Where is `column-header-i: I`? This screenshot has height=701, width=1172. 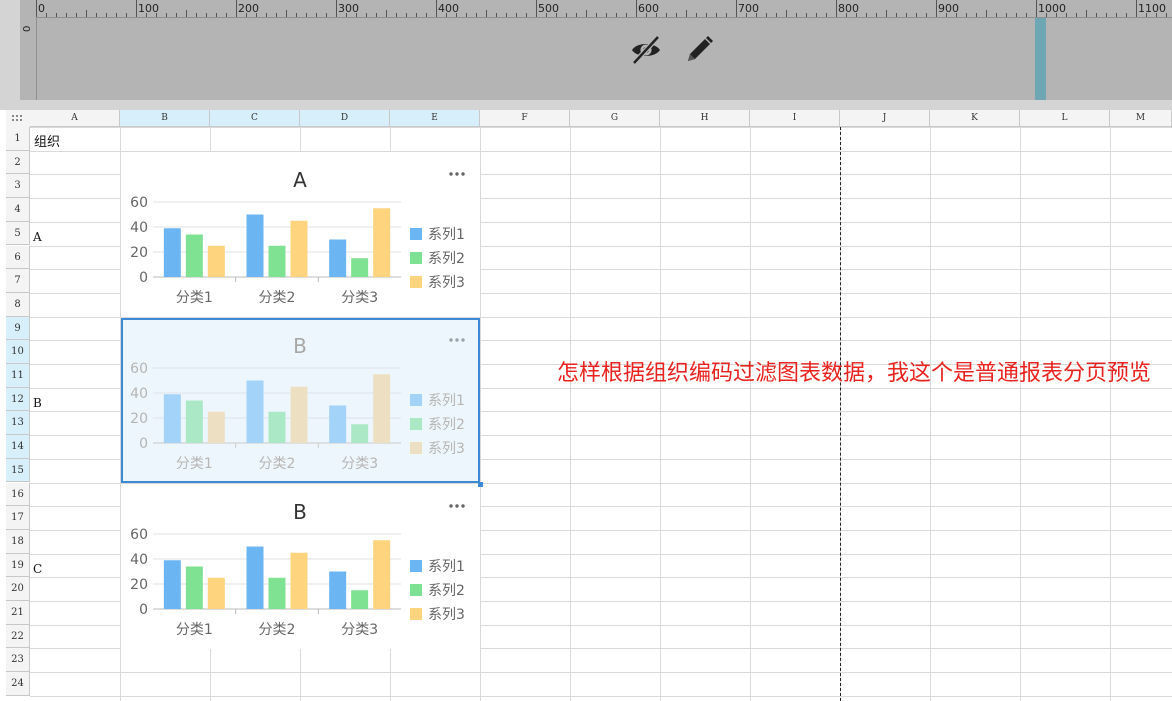
column-header-i: I is located at coordinates (795, 118).